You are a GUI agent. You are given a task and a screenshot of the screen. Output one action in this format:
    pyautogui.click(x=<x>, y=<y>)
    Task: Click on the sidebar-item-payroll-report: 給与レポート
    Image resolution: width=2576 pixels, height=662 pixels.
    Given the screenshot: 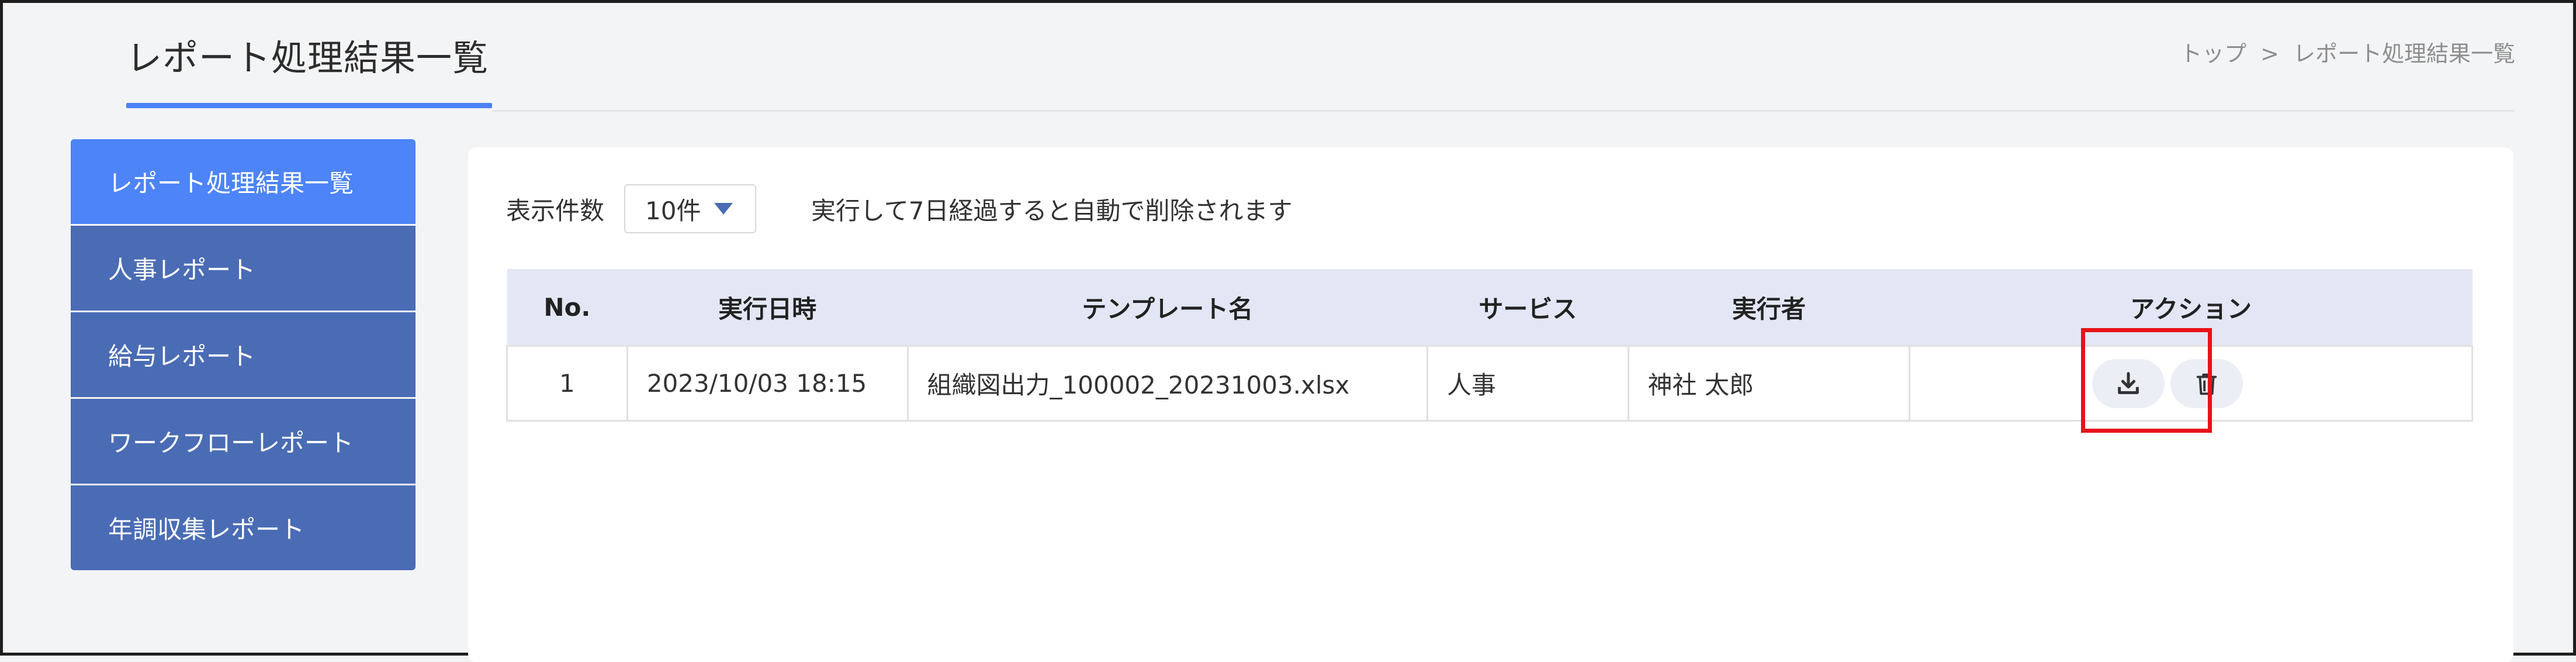 What is the action you would take?
    pyautogui.click(x=244, y=355)
    